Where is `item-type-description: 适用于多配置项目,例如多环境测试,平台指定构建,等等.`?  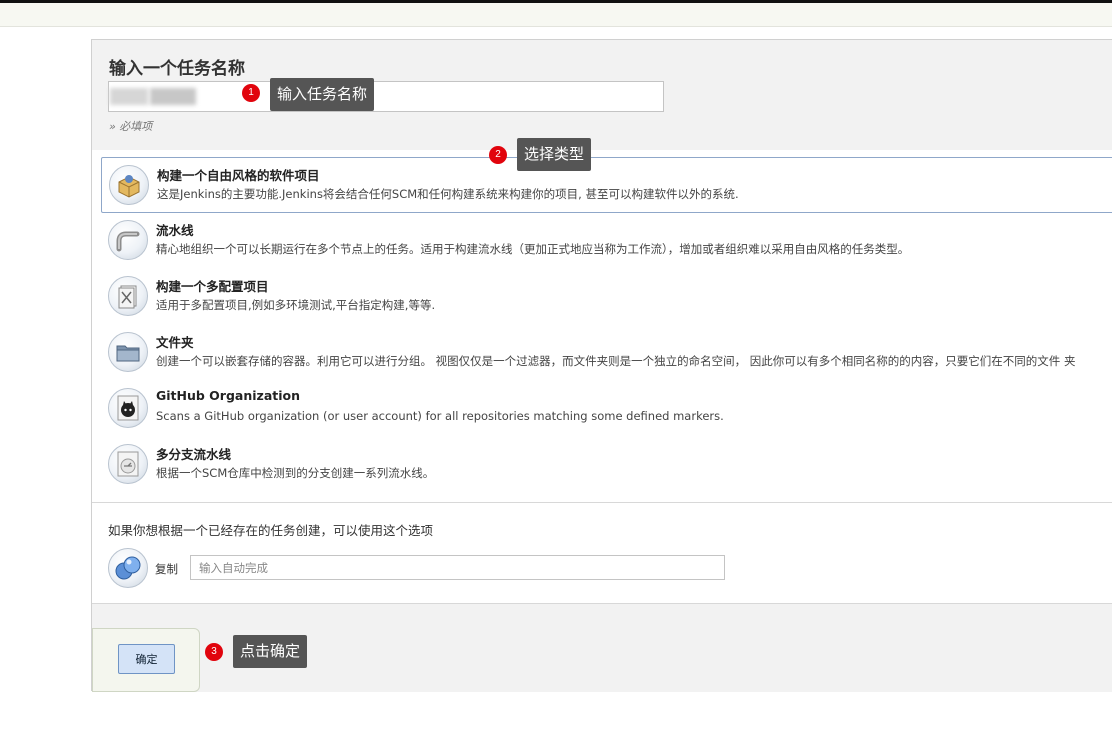
item-type-description: 适用于多配置项目,例如多环境测试,平台指定构建,等等. is located at coordinates (296, 305).